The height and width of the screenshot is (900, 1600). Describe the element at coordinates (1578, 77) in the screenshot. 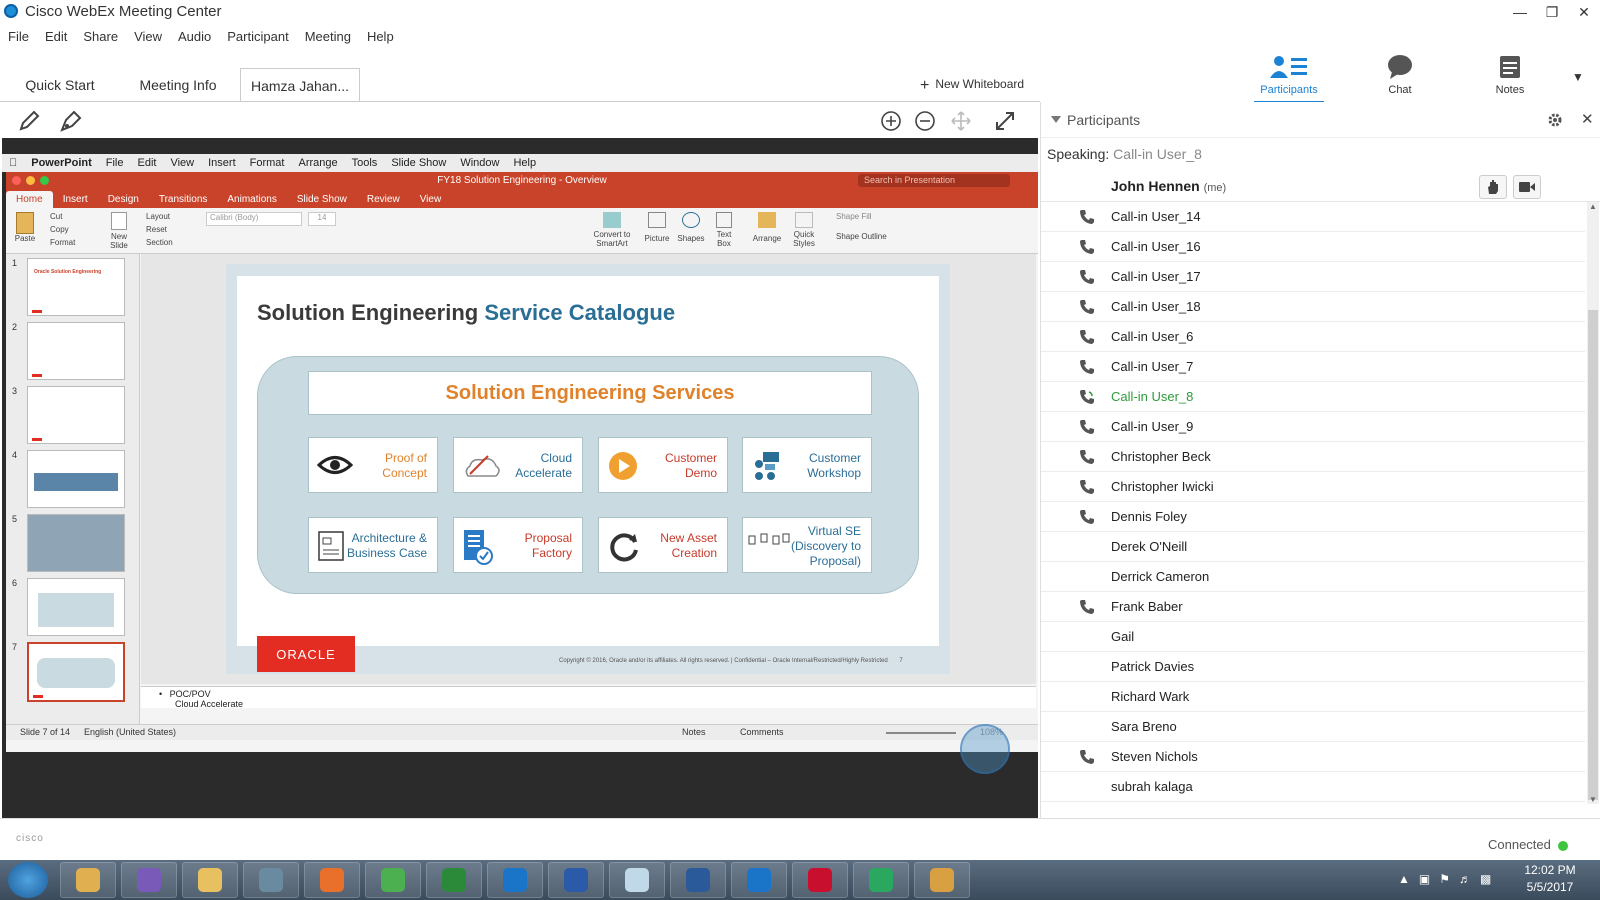

I see `toolbar-dropdown-icon: ▼` at that location.